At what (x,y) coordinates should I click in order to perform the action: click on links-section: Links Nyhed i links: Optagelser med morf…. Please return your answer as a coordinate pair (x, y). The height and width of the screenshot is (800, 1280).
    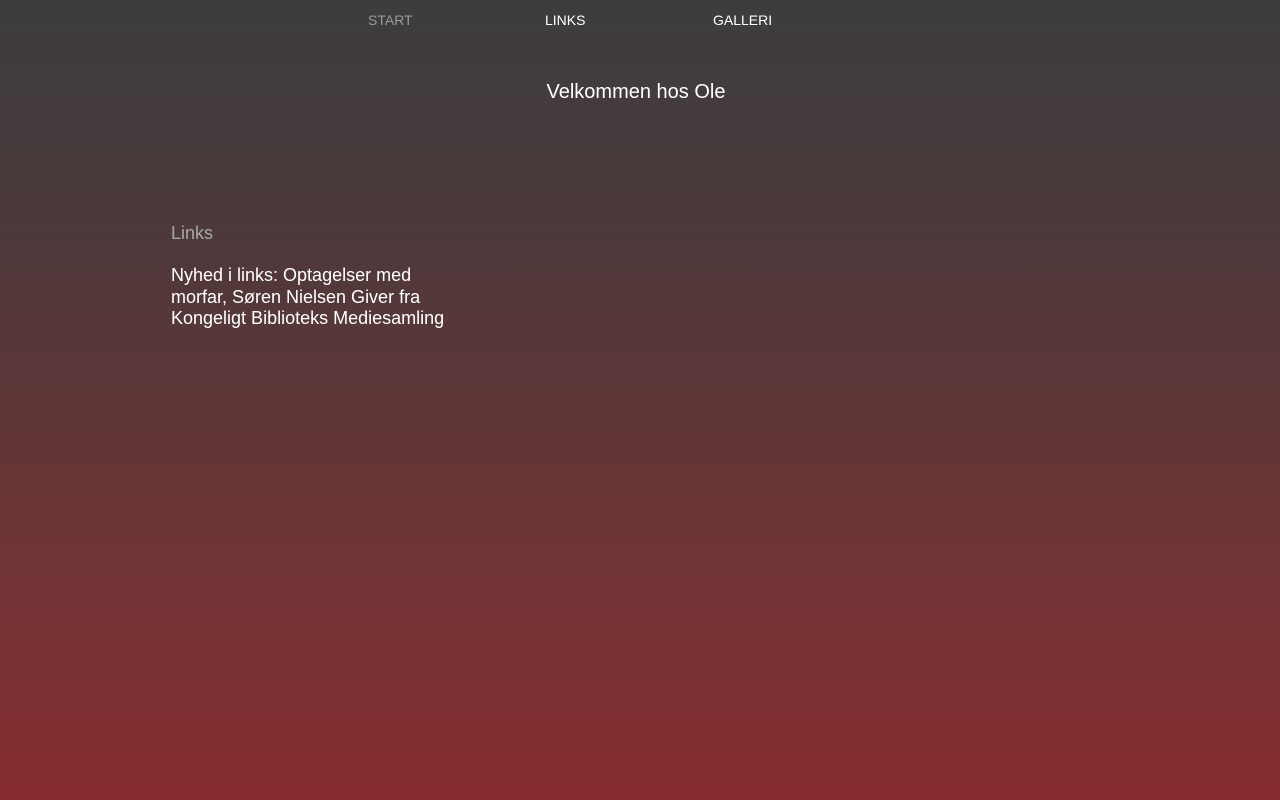
    Looking at the image, I should click on (316, 276).